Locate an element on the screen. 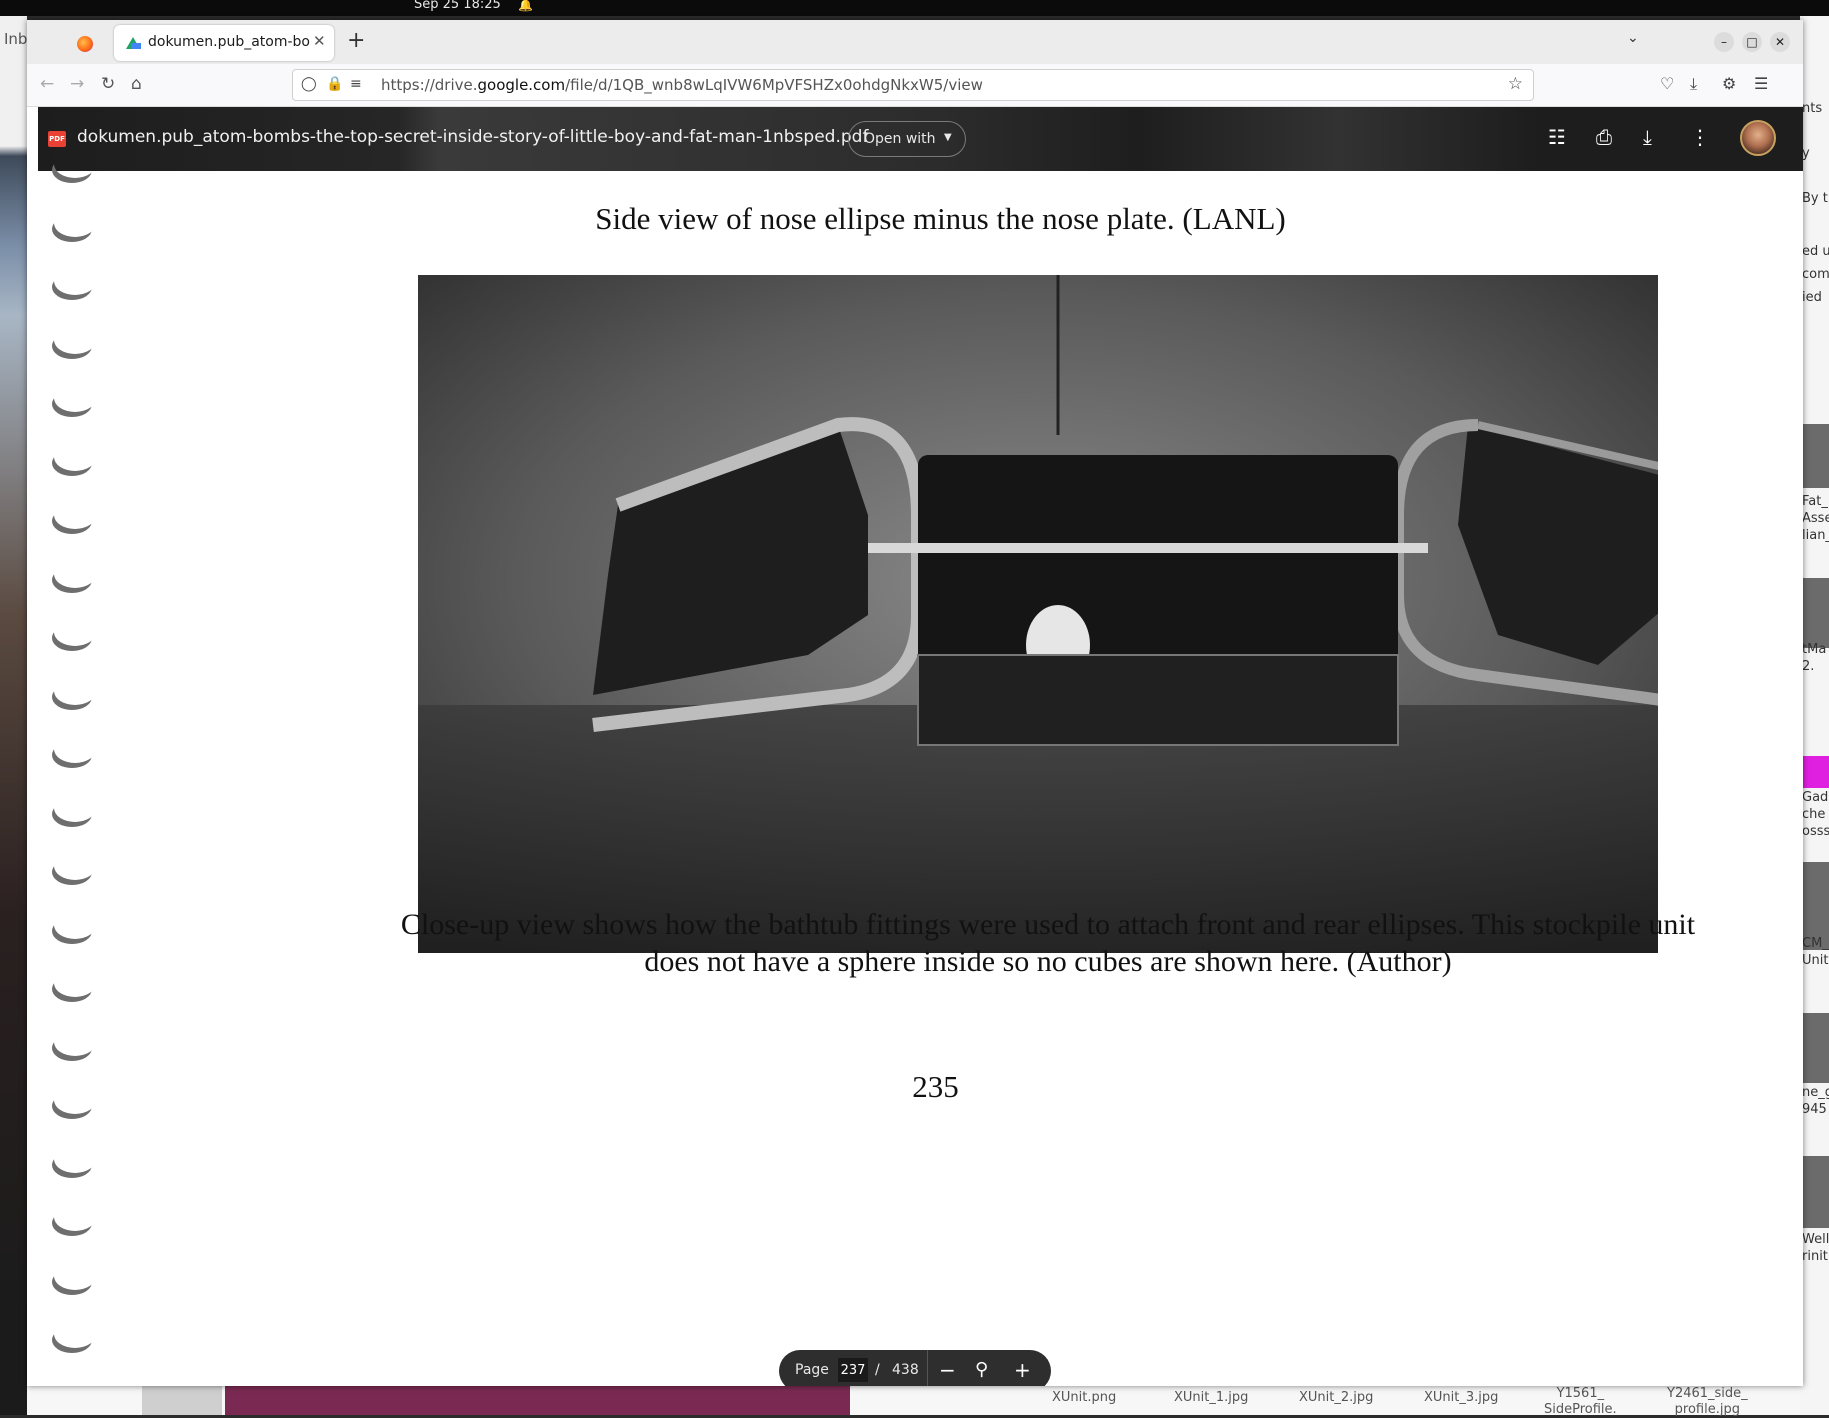  background-text-fragment: Welle is located at coordinates (1815, 1239).